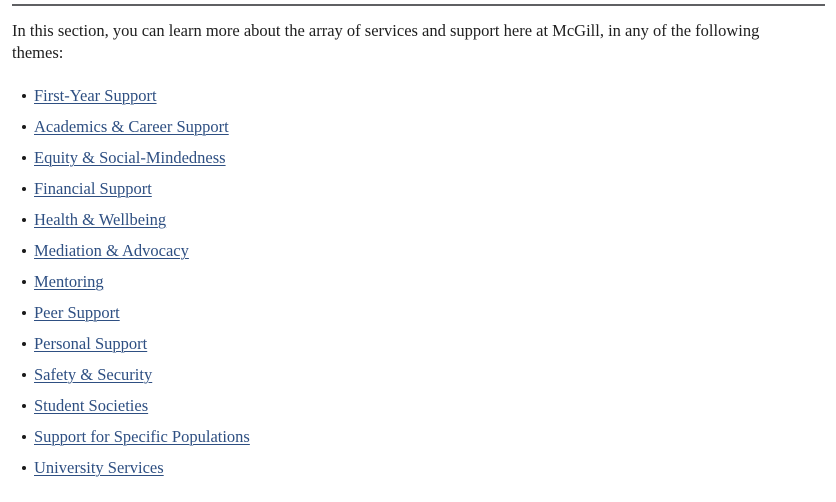  Describe the element at coordinates (418, 5) in the screenshot. I see `section-divider` at that location.